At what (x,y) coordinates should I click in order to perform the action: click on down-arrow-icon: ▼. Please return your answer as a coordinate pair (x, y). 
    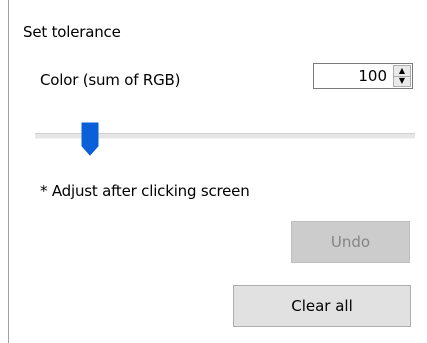
    Looking at the image, I should click on (402, 81).